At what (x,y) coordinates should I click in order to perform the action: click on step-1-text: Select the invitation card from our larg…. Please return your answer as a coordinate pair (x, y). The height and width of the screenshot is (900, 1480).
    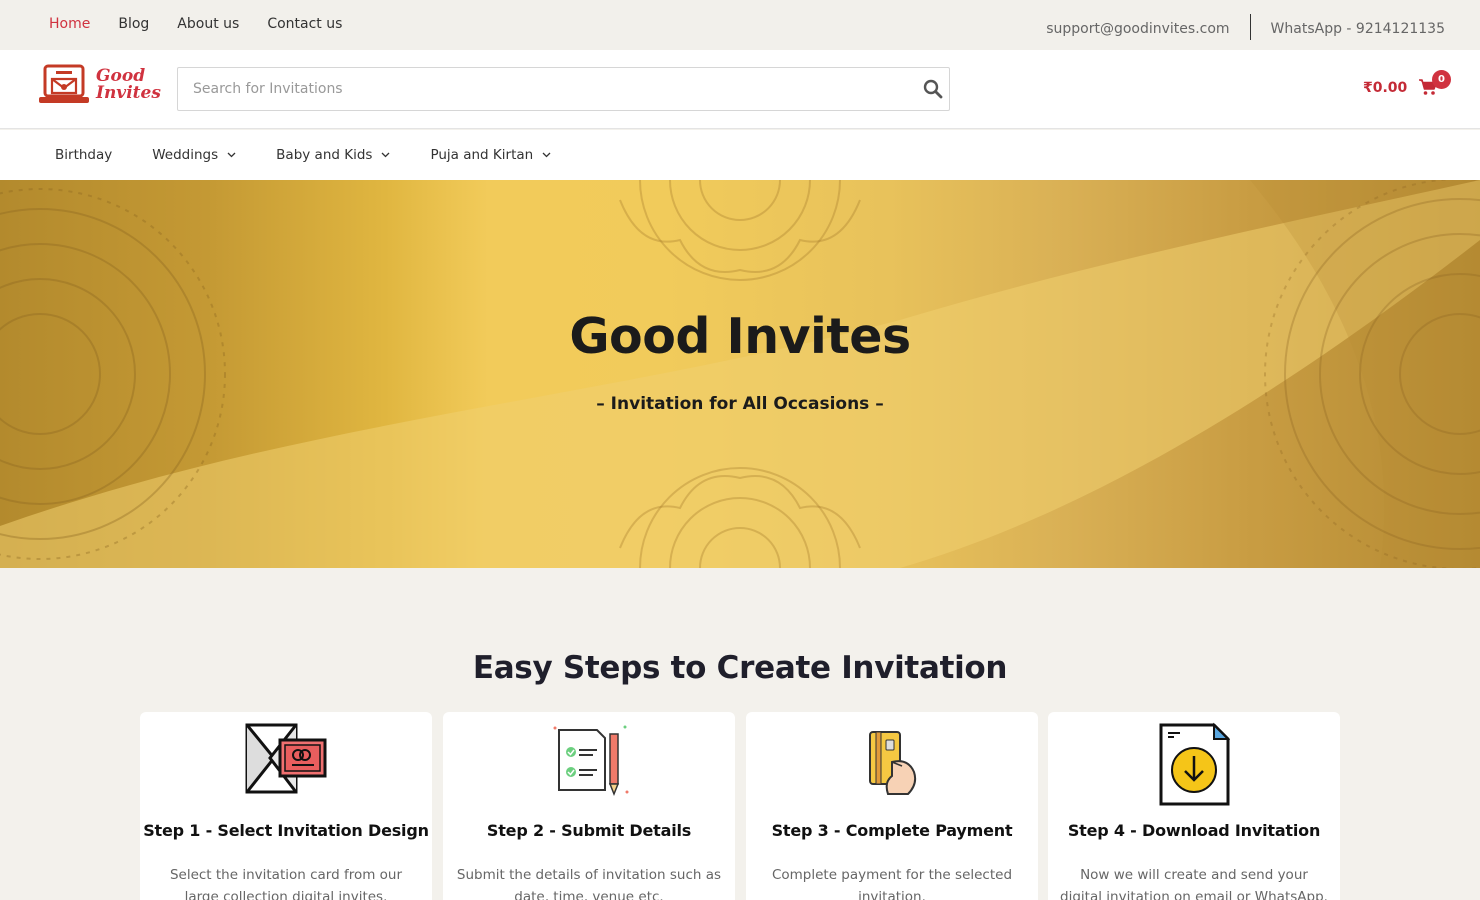
    Looking at the image, I should click on (286, 883).